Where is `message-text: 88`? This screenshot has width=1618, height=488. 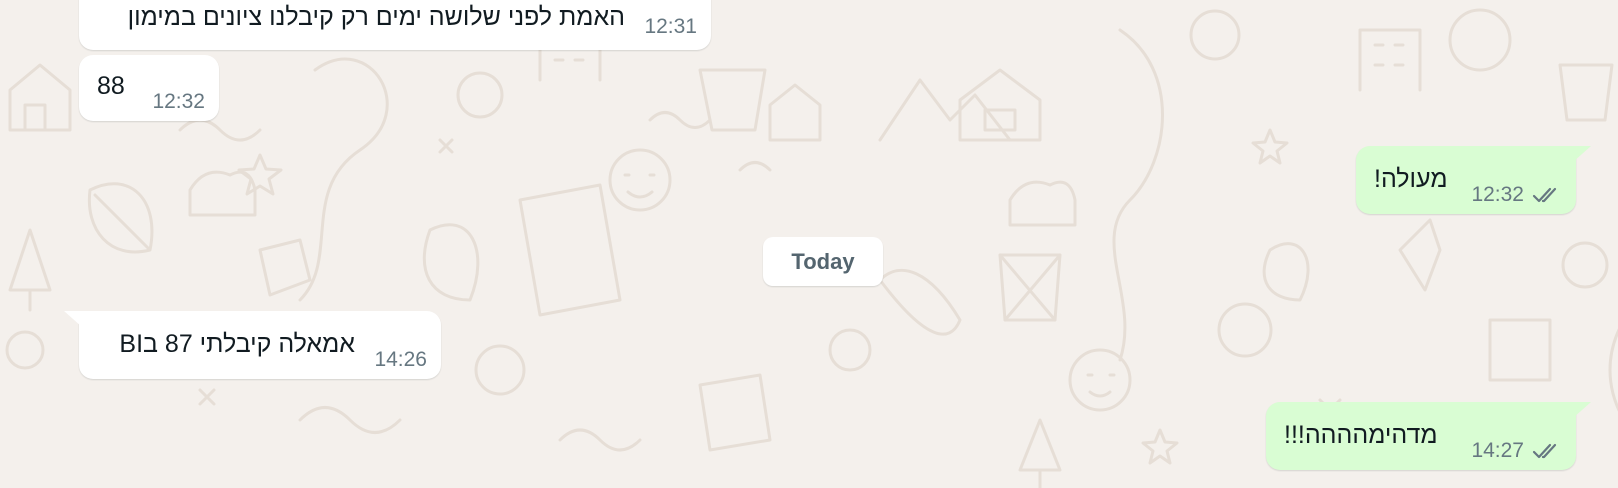
message-text: 88 is located at coordinates (111, 86).